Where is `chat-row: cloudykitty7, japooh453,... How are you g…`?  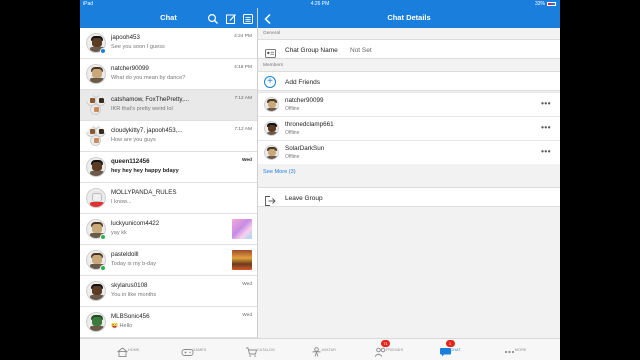 chat-row: cloudykitty7, japooh453,... How are you g… is located at coordinates (168, 136).